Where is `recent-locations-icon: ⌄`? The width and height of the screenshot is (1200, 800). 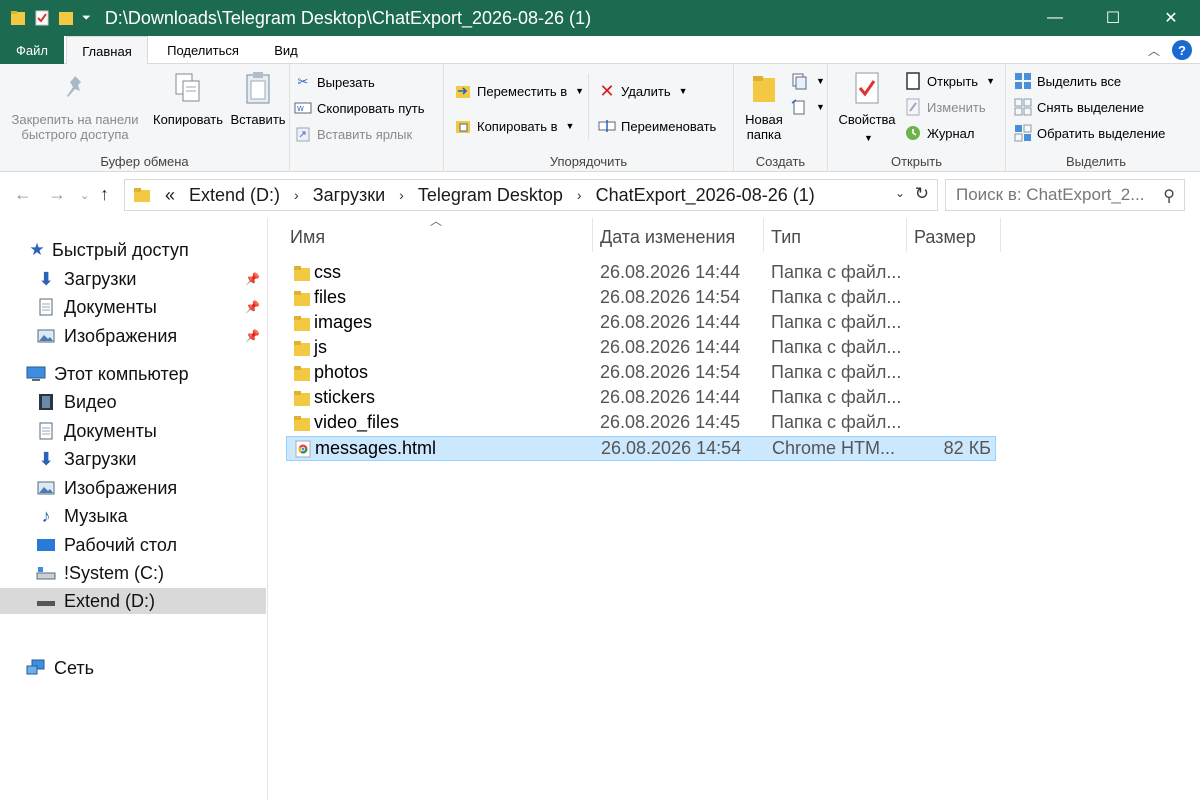 recent-locations-icon: ⌄ is located at coordinates (84, 195).